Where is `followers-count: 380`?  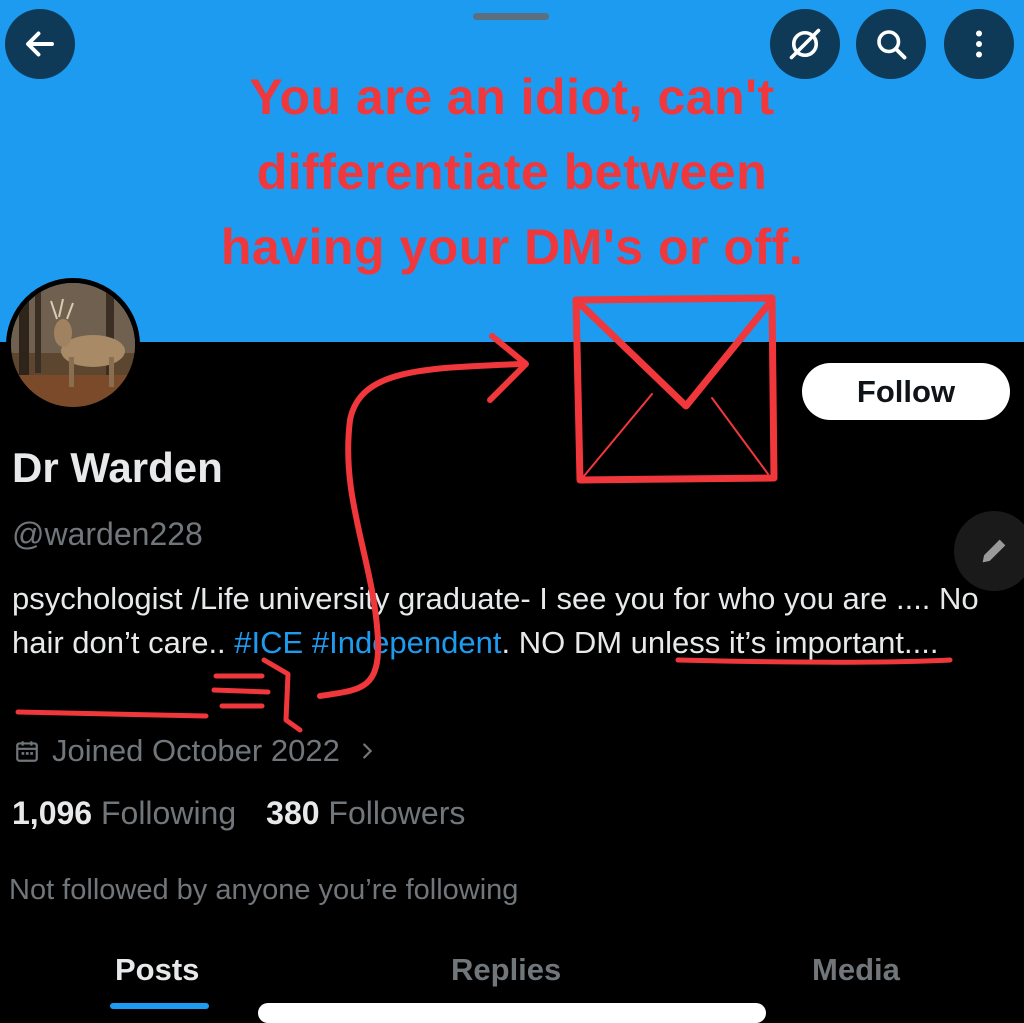
followers-count: 380 is located at coordinates (293, 813).